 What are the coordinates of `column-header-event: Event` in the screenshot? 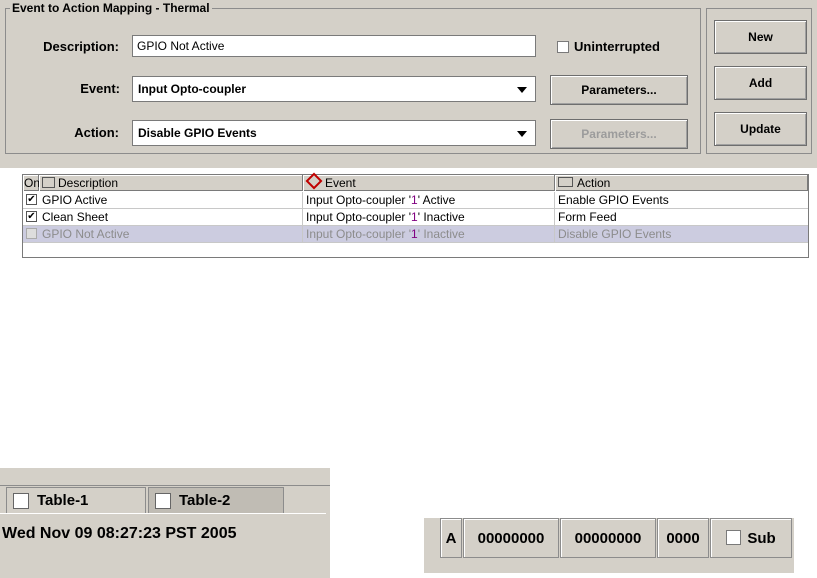 It's located at (429, 181).